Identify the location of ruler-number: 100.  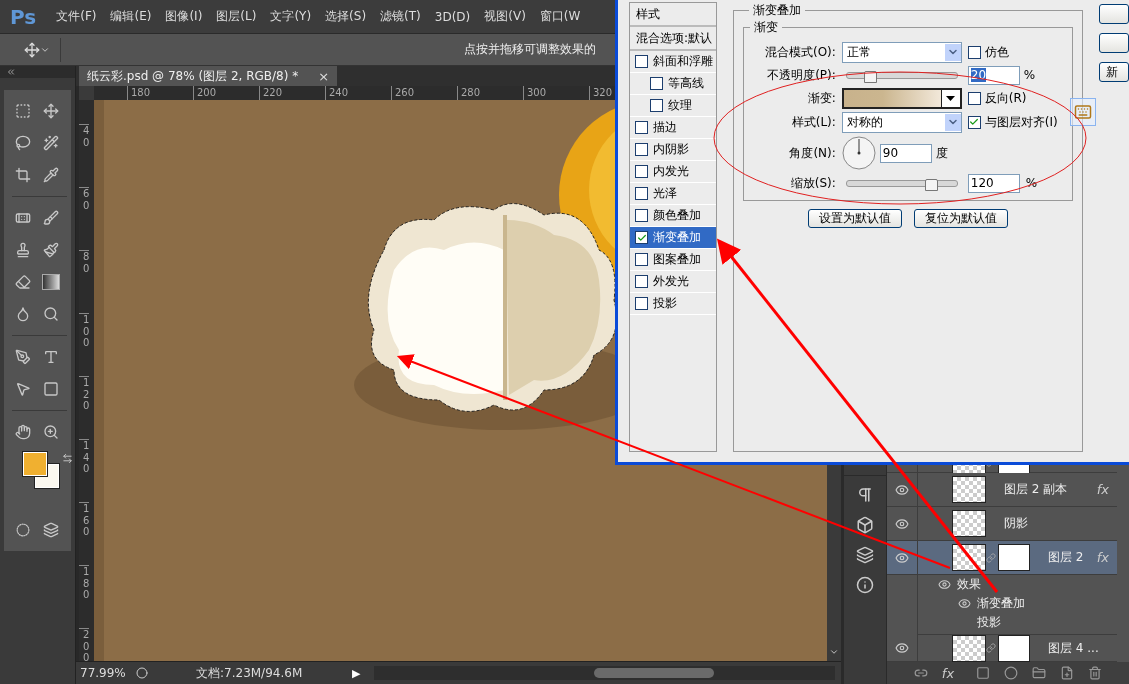
(84, 344).